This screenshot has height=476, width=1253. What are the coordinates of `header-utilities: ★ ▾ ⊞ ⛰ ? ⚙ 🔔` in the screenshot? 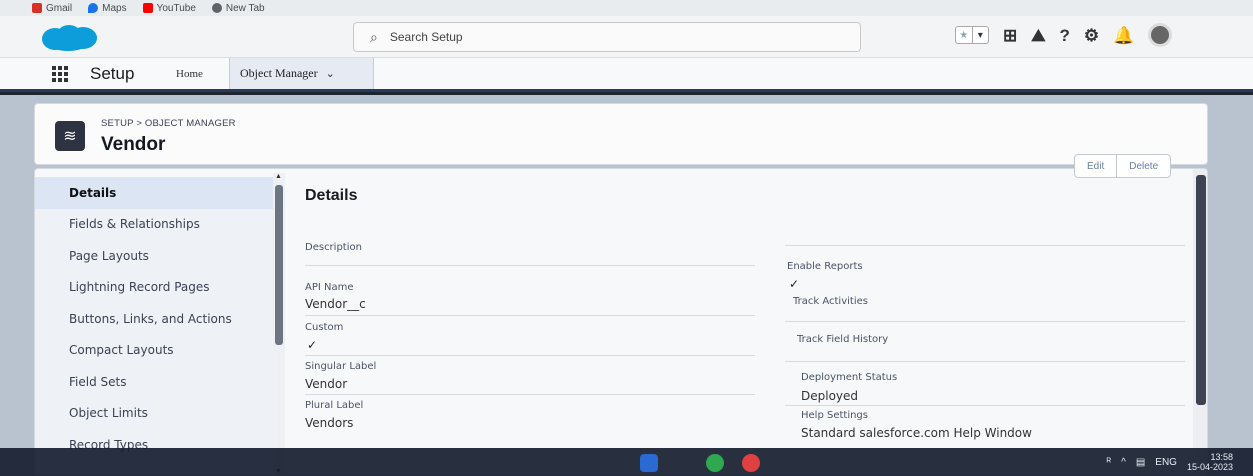 It's located at (1064, 35).